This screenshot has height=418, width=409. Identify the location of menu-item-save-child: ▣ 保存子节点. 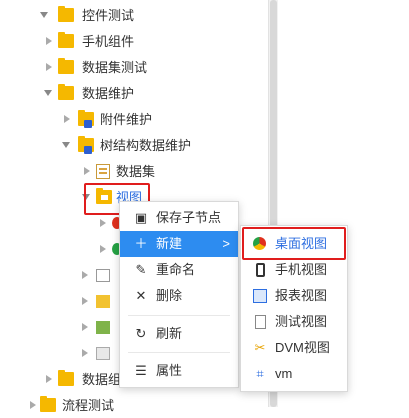
(179, 218).